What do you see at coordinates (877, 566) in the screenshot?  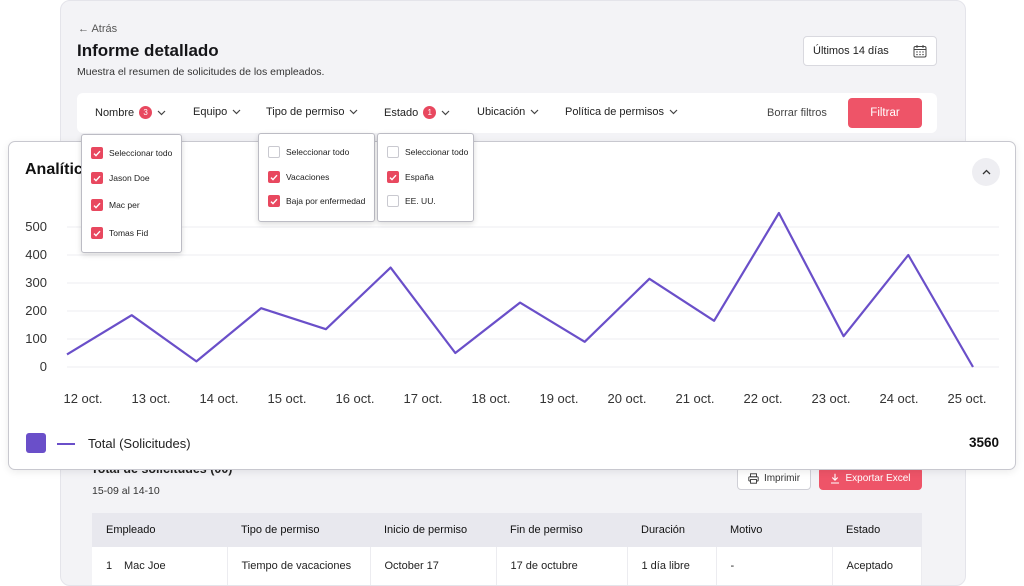 I see `status-cell: Aceptado` at bounding box center [877, 566].